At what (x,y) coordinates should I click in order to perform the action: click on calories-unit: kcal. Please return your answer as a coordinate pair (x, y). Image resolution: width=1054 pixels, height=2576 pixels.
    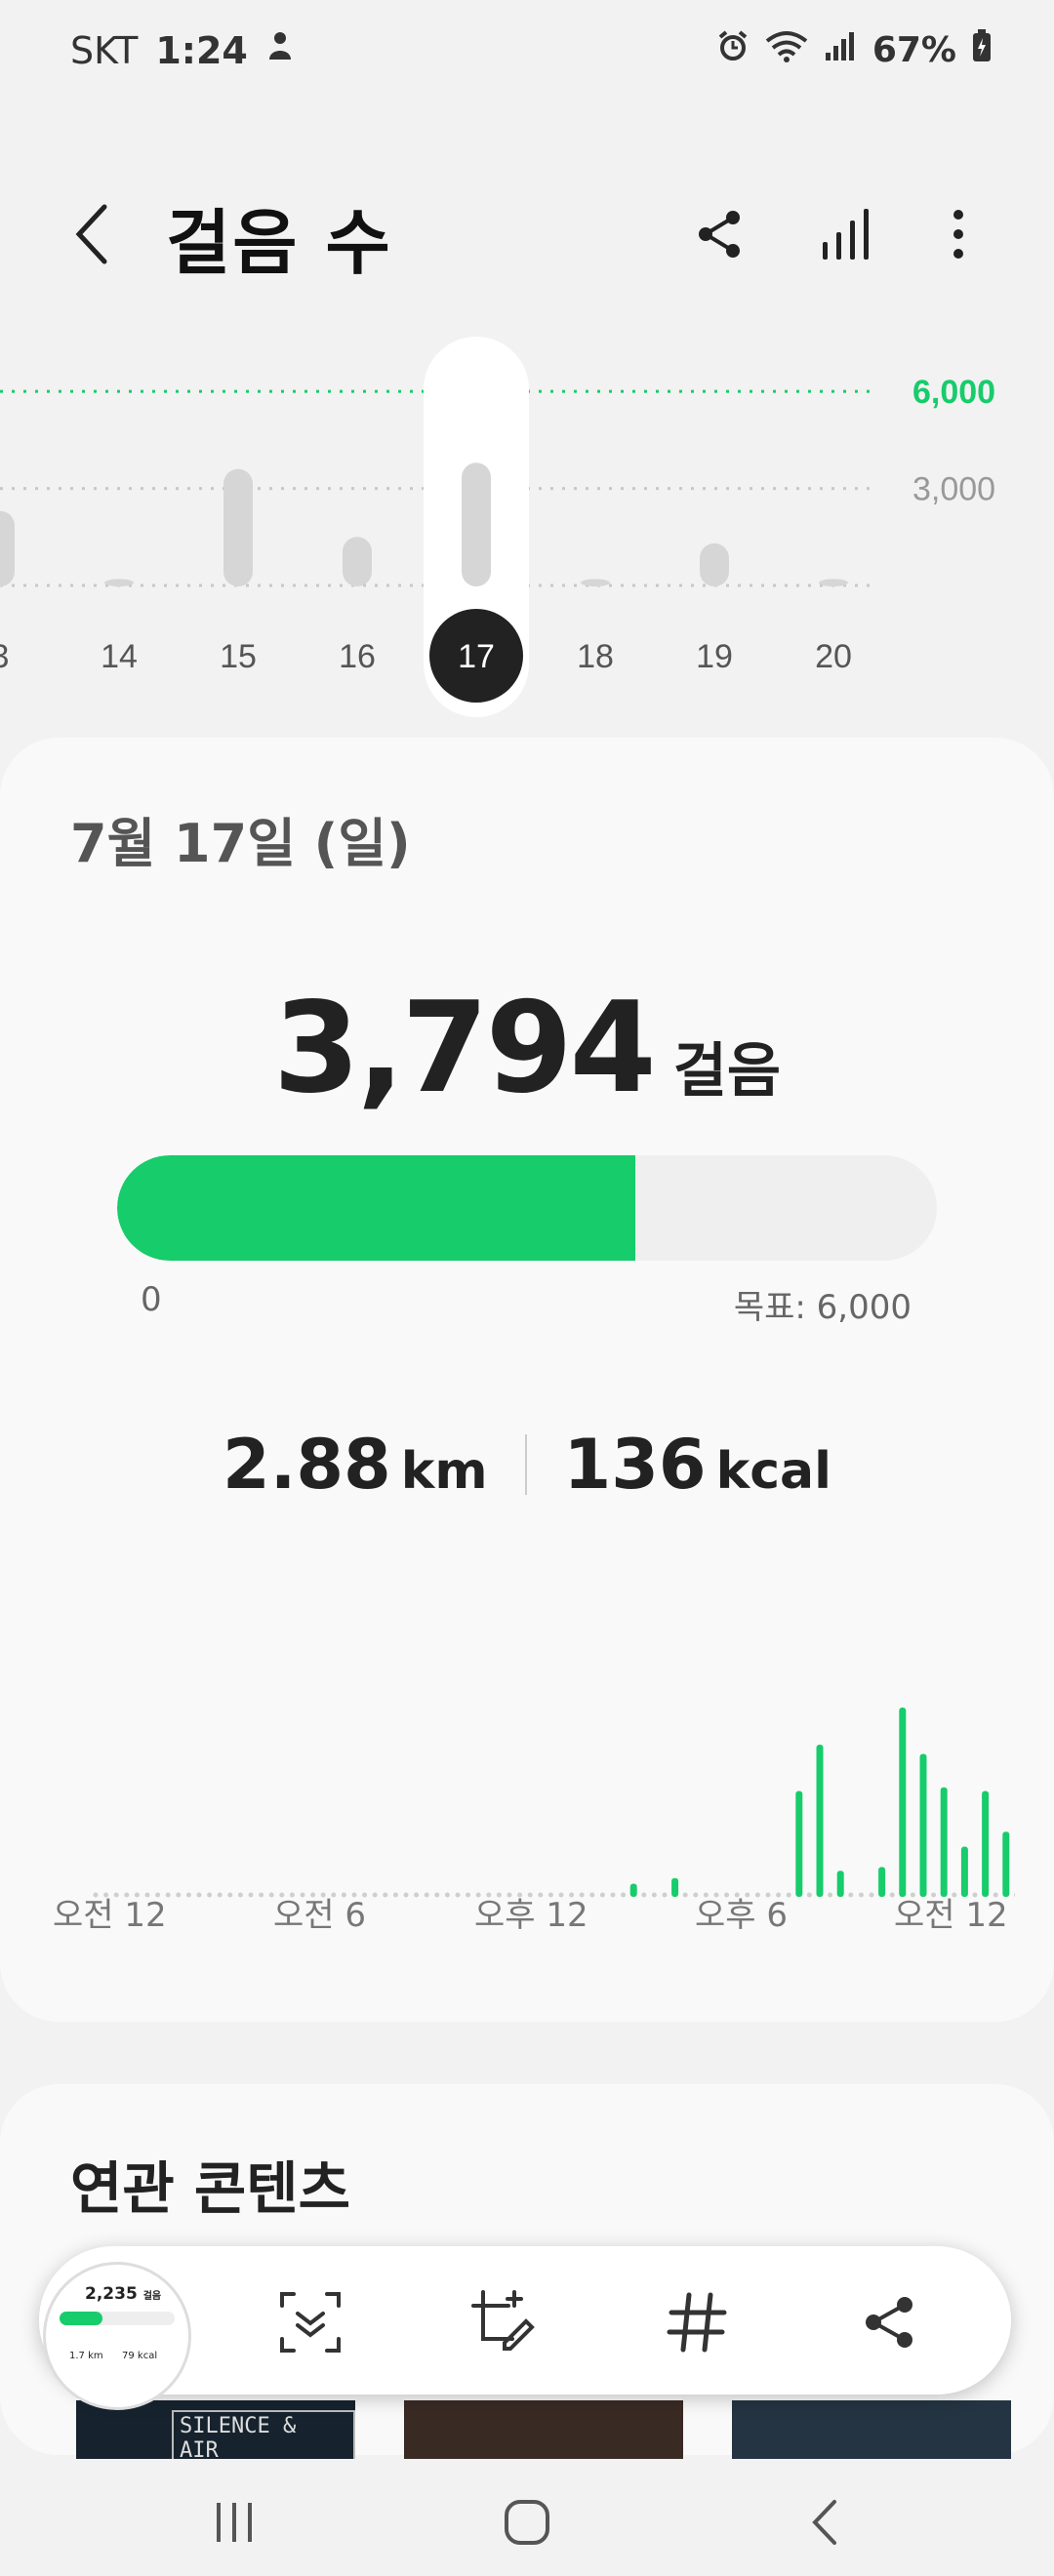
    Looking at the image, I should click on (773, 1471).